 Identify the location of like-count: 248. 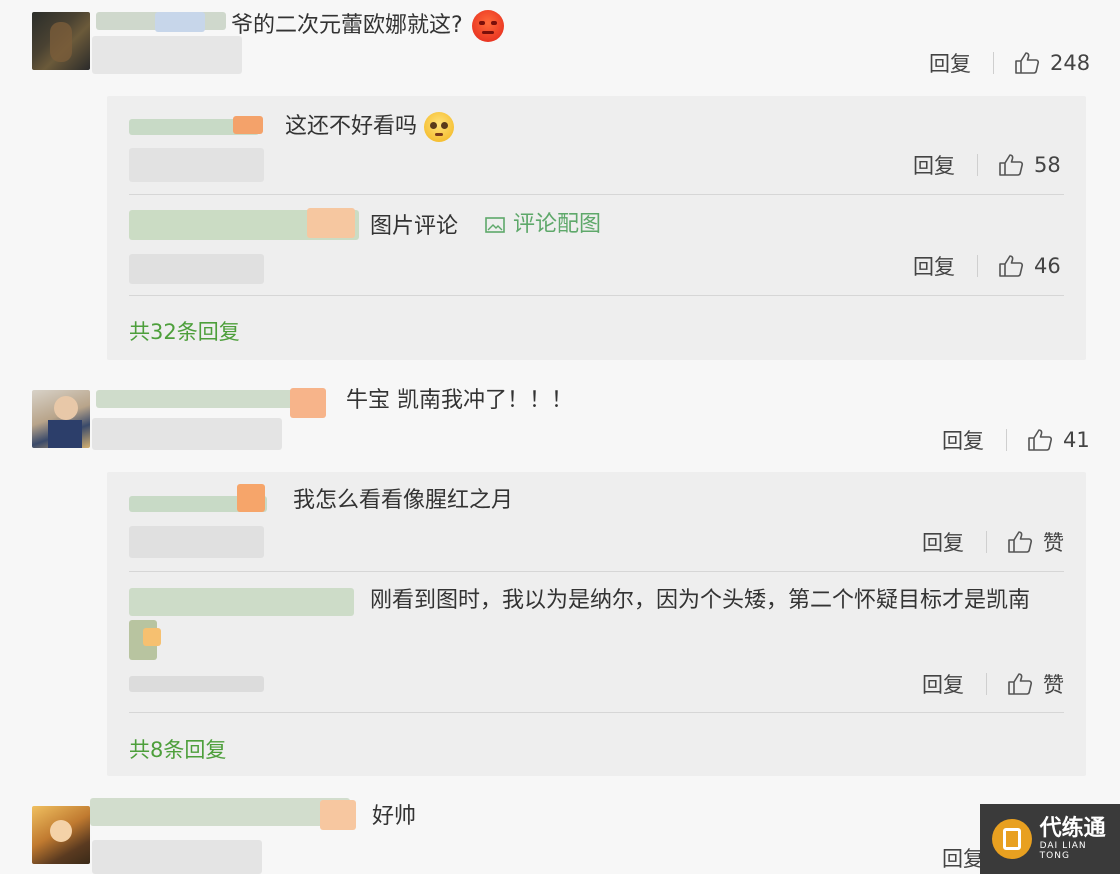
(1070, 63).